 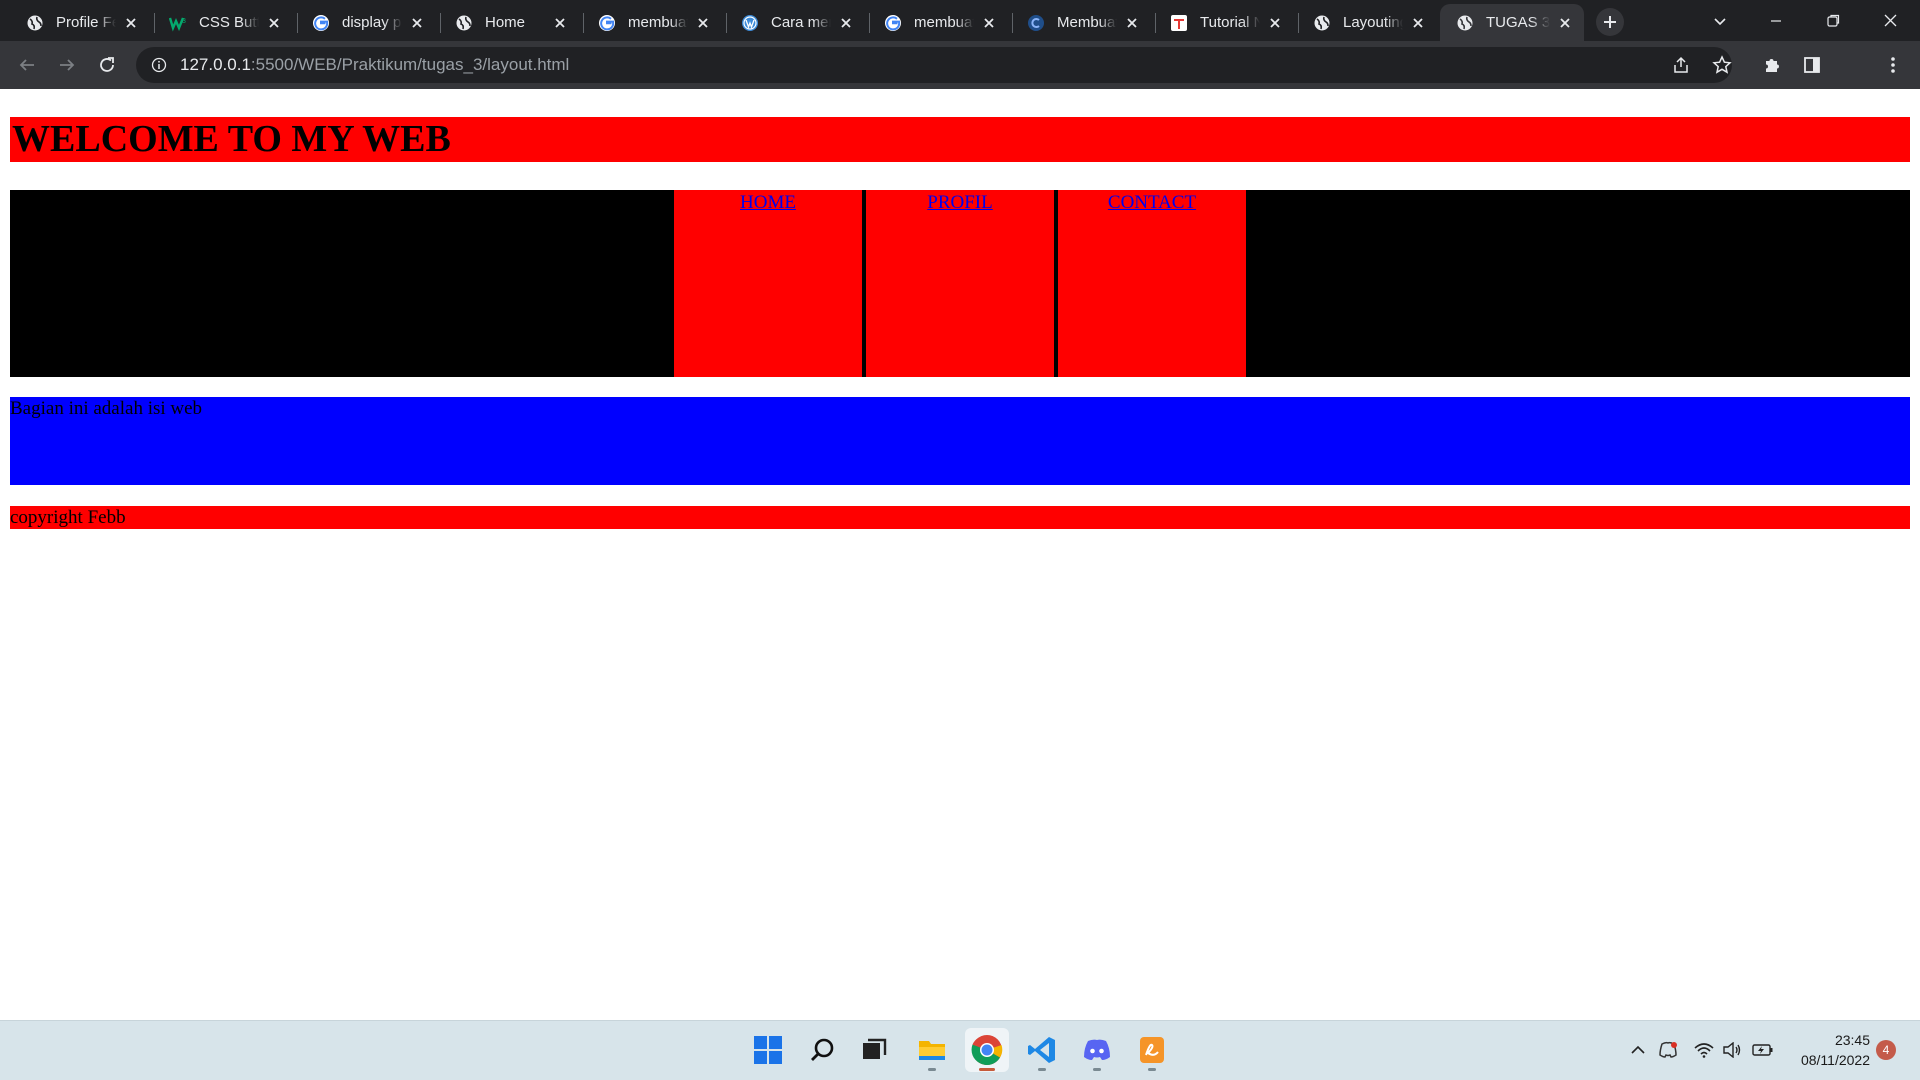 I want to click on windows-start-icon, so click(x=768, y=1050).